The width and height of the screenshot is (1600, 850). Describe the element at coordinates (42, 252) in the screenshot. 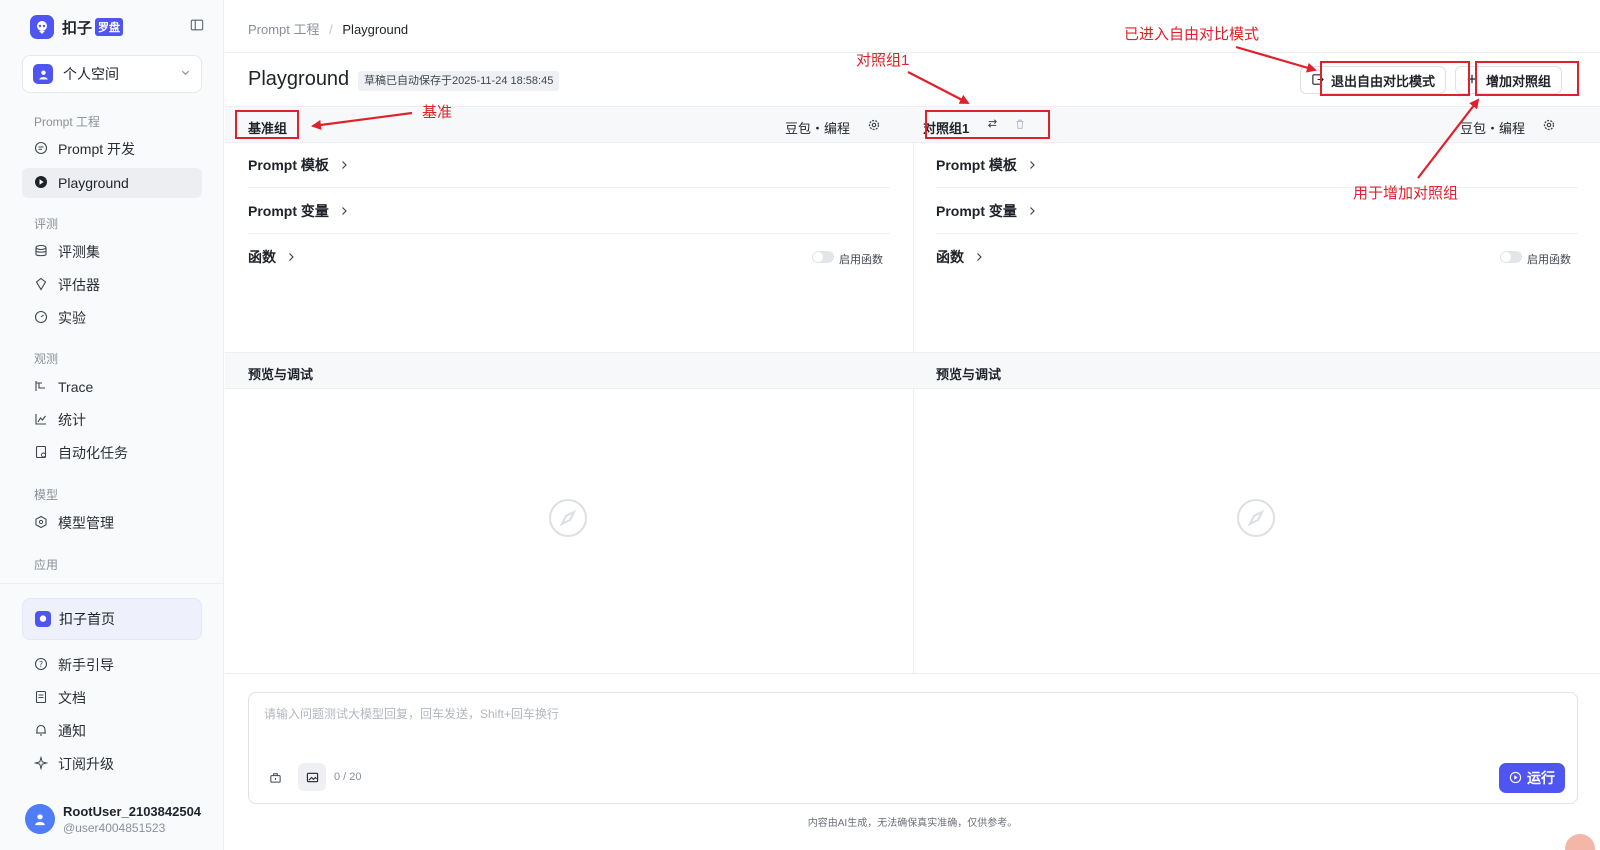

I see `database-icon` at that location.